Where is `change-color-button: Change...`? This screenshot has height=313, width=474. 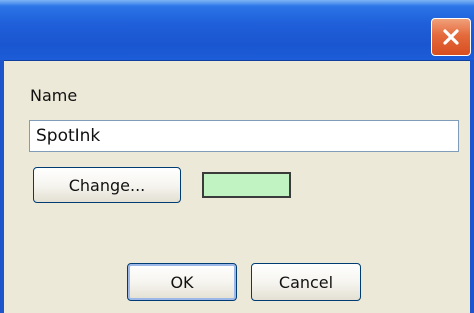 change-color-button: Change... is located at coordinates (107, 185).